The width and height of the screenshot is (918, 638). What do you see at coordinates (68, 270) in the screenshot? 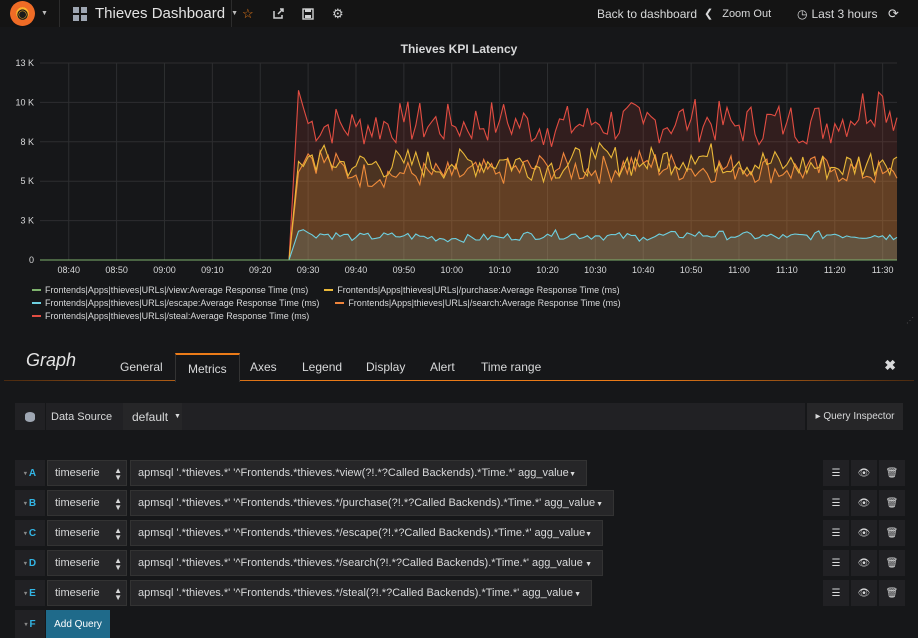
I see `x-tick-label: 08:40` at bounding box center [68, 270].